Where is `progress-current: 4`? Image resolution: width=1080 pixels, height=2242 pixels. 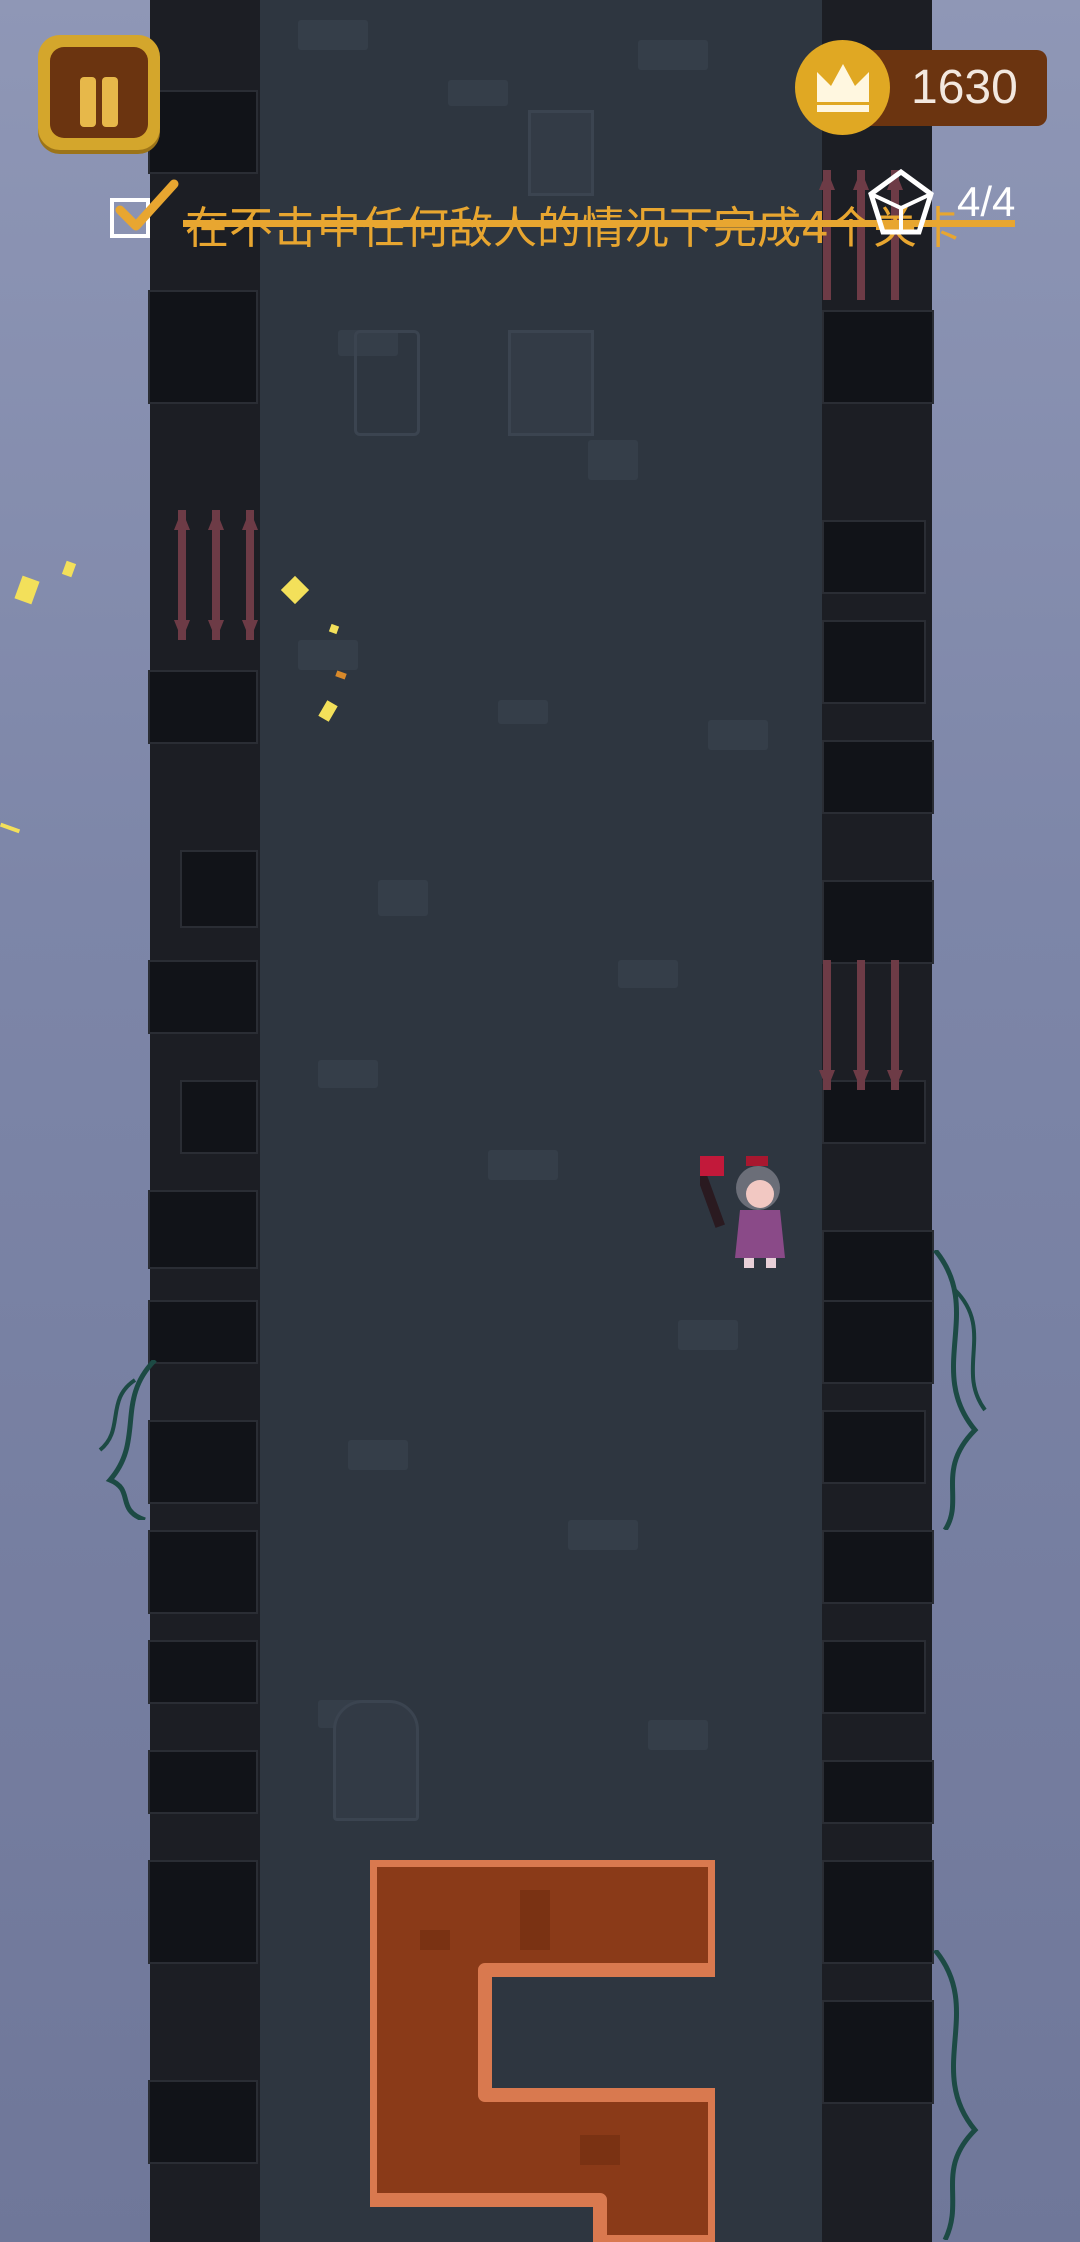
progress-current: 4 is located at coordinates (969, 201).